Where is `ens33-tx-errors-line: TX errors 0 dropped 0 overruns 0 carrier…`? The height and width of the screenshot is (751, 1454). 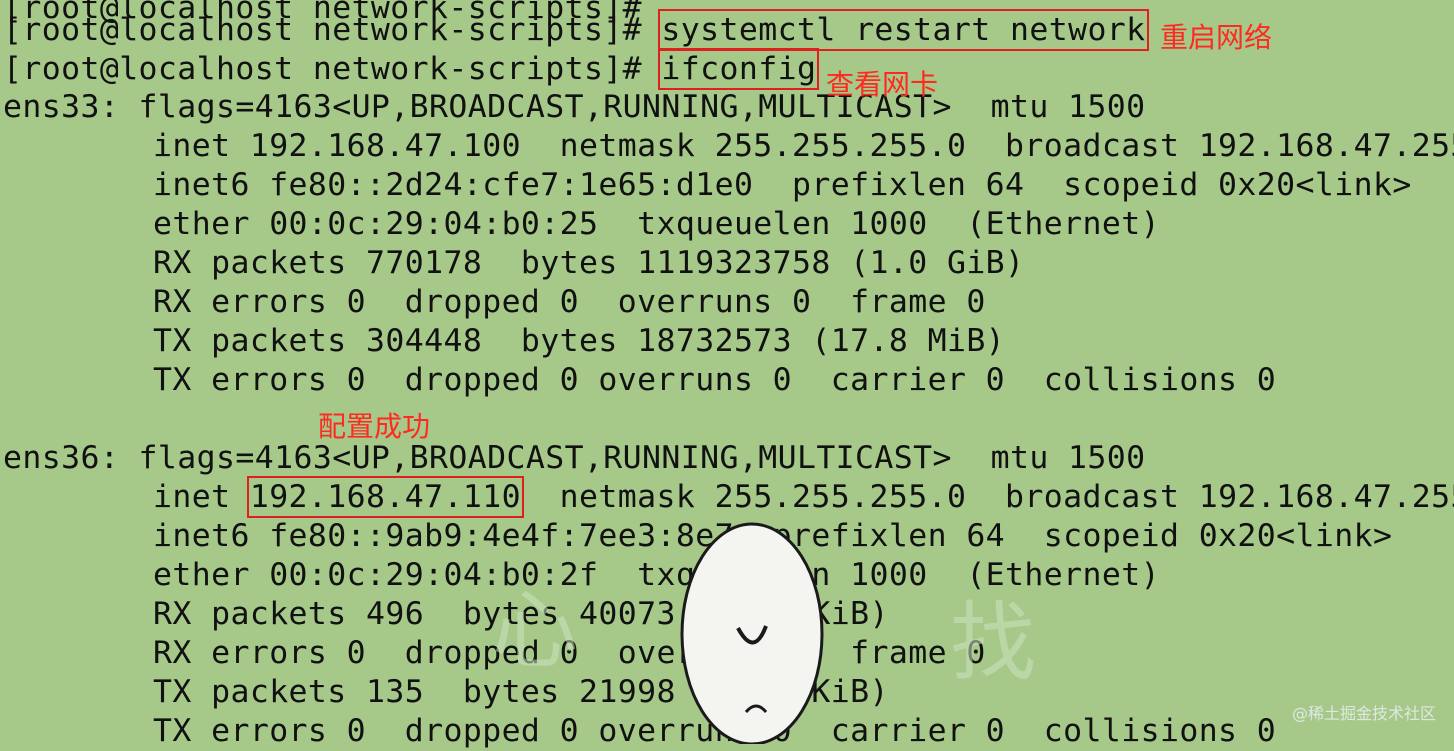
ens33-tx-errors-line: TX errors 0 dropped 0 overruns 0 carrier… is located at coordinates (715, 380).